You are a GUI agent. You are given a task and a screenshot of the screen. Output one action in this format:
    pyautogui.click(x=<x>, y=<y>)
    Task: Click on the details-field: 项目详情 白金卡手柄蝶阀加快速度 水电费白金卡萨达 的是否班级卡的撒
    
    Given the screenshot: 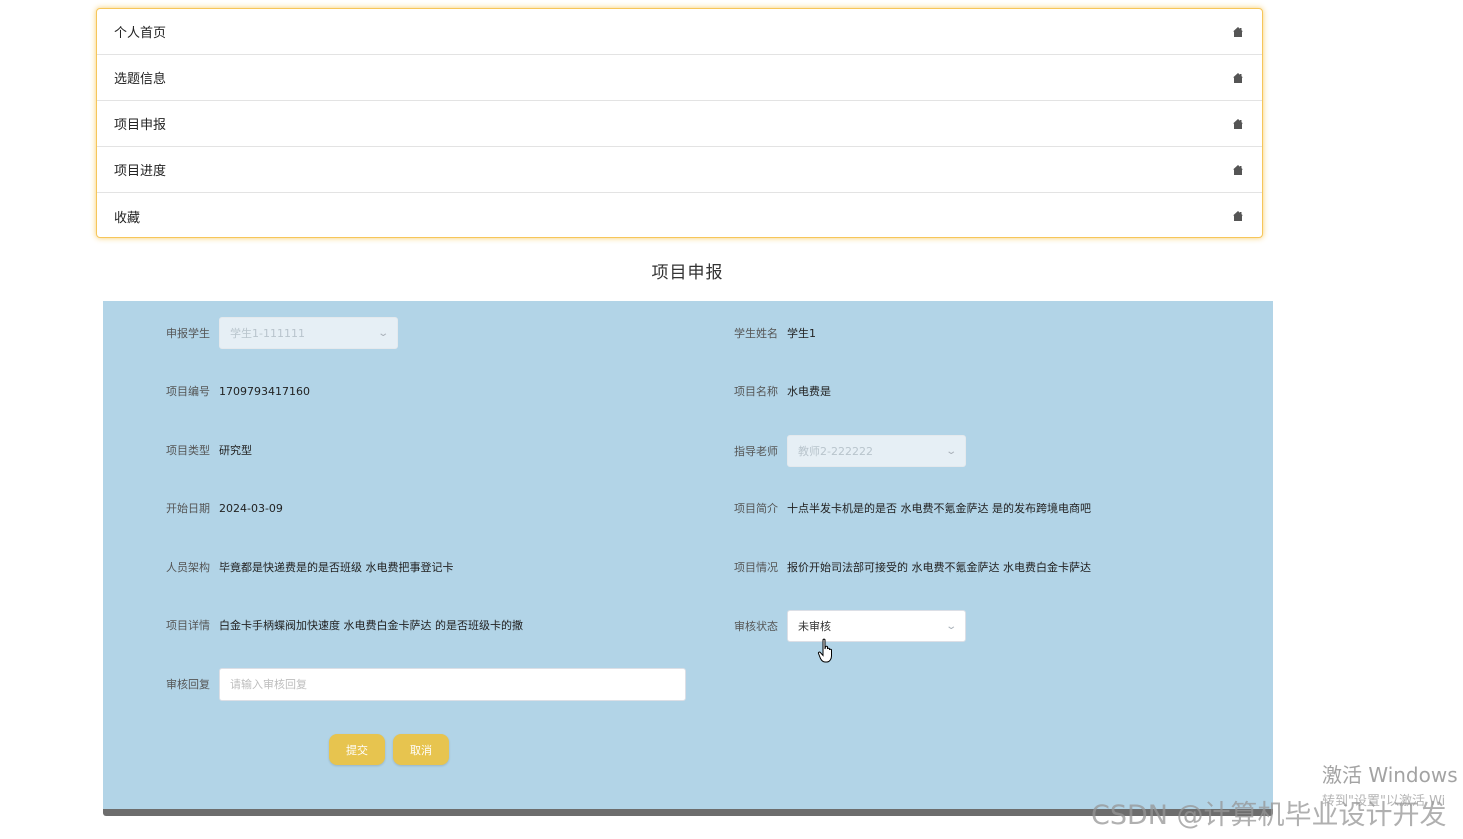 What is the action you would take?
    pyautogui.click(x=342, y=625)
    